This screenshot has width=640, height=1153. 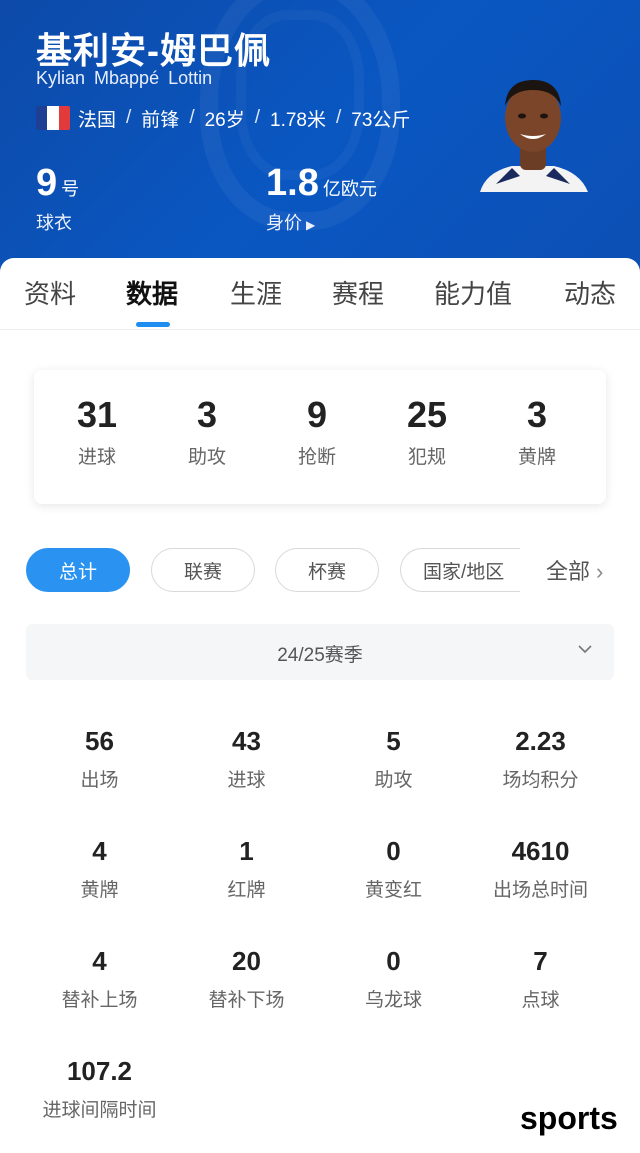 What do you see at coordinates (316, 457) in the screenshot?
I see `summary-label: 抢断` at bounding box center [316, 457].